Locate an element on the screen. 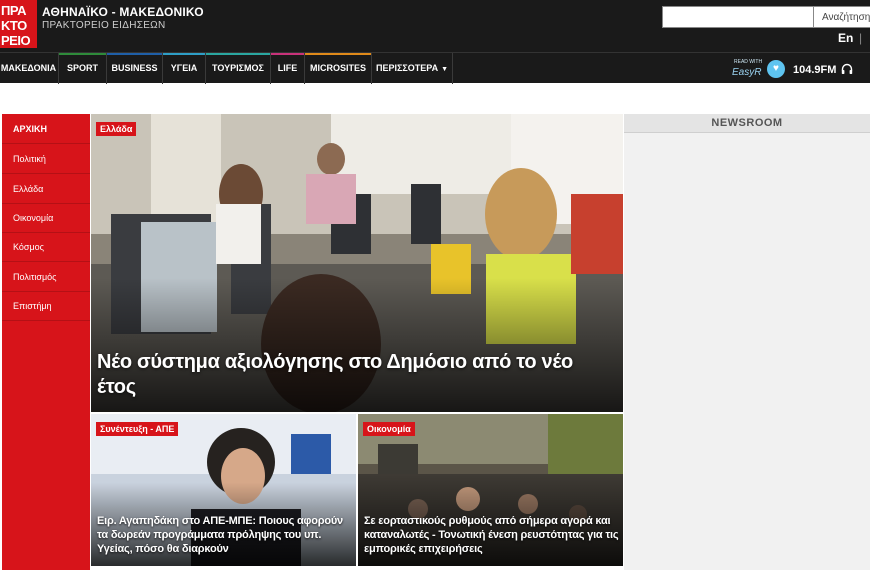  nav-item-ygeia: ΥΓΕΙΑ is located at coordinates (184, 68).